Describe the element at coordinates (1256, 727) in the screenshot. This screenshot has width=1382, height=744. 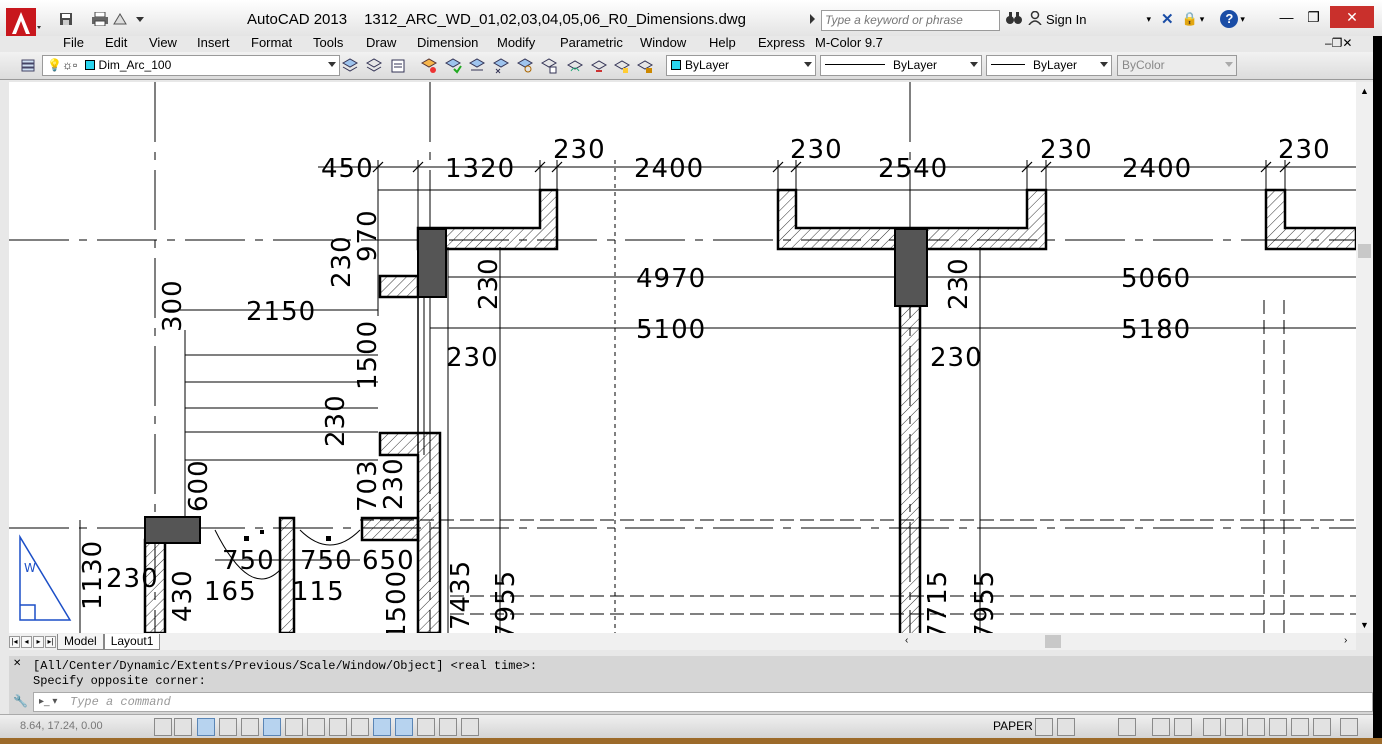
I see `hardware-acceleration-icon` at that location.